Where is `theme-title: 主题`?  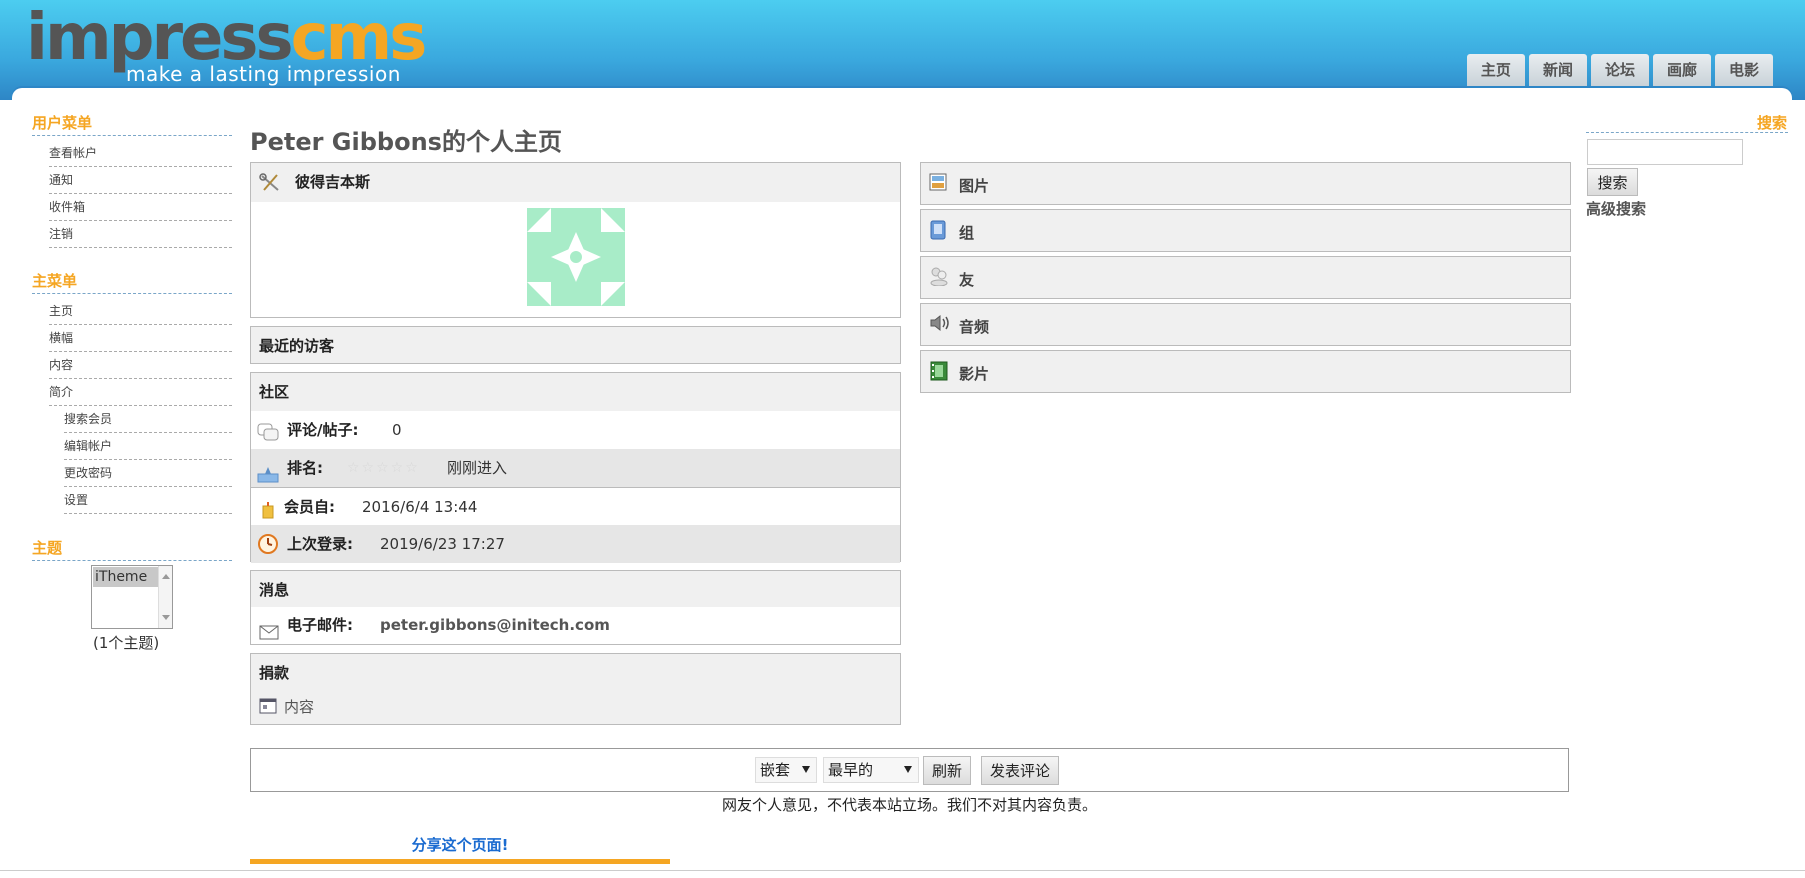 theme-title: 主题 is located at coordinates (132, 549).